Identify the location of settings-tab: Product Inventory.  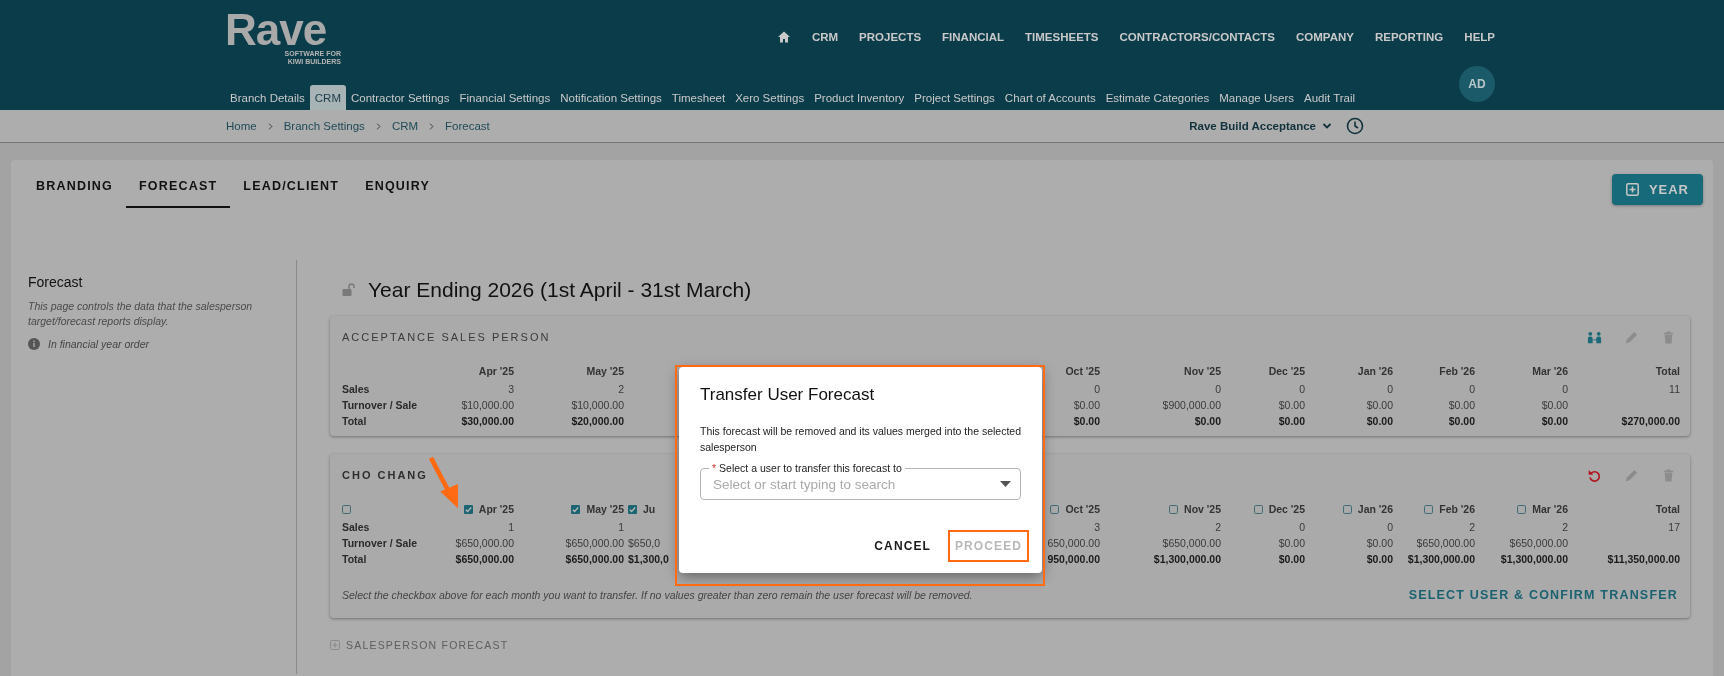
(859, 97).